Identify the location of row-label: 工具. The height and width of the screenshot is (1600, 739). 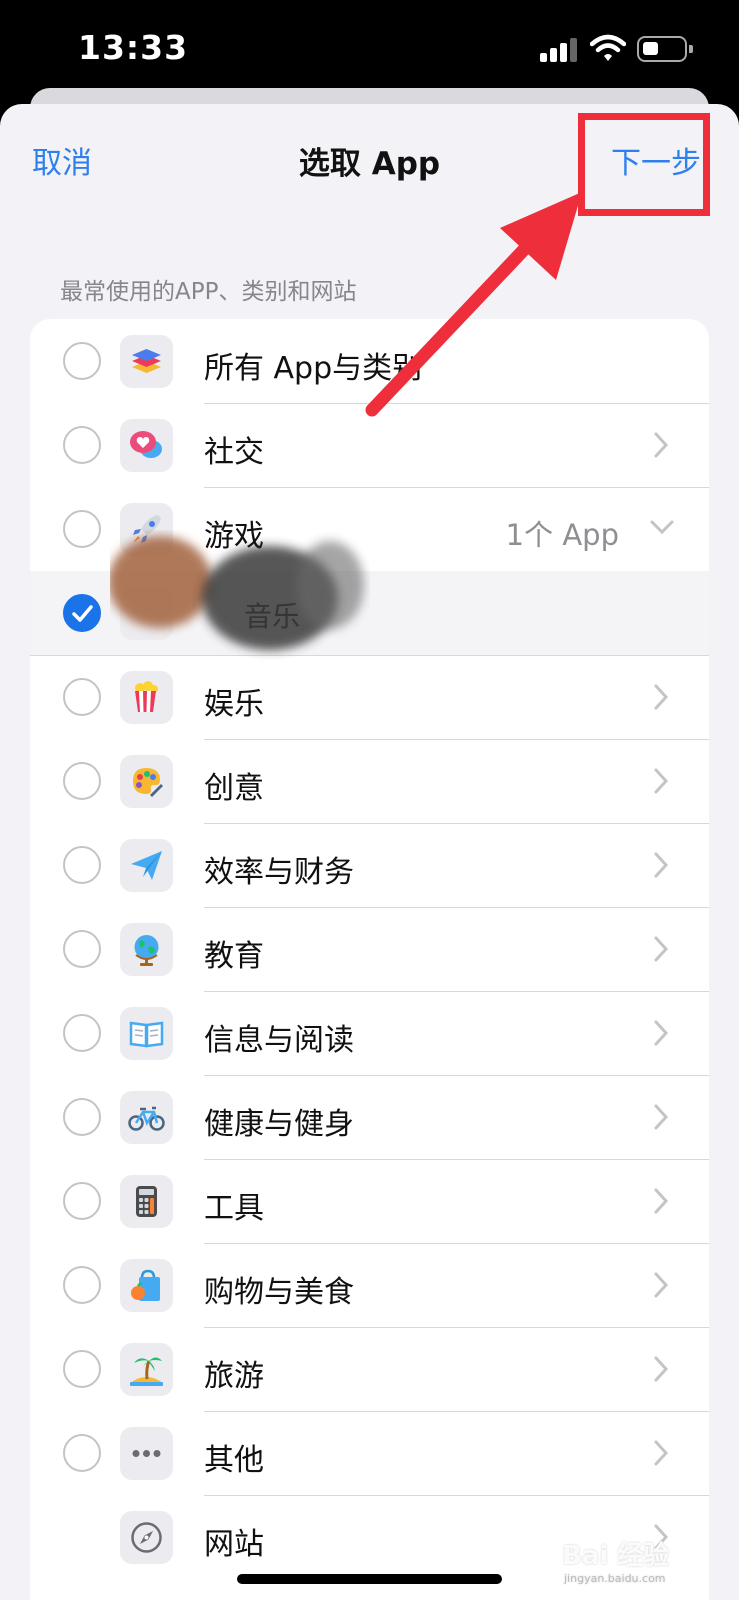
(234, 1208).